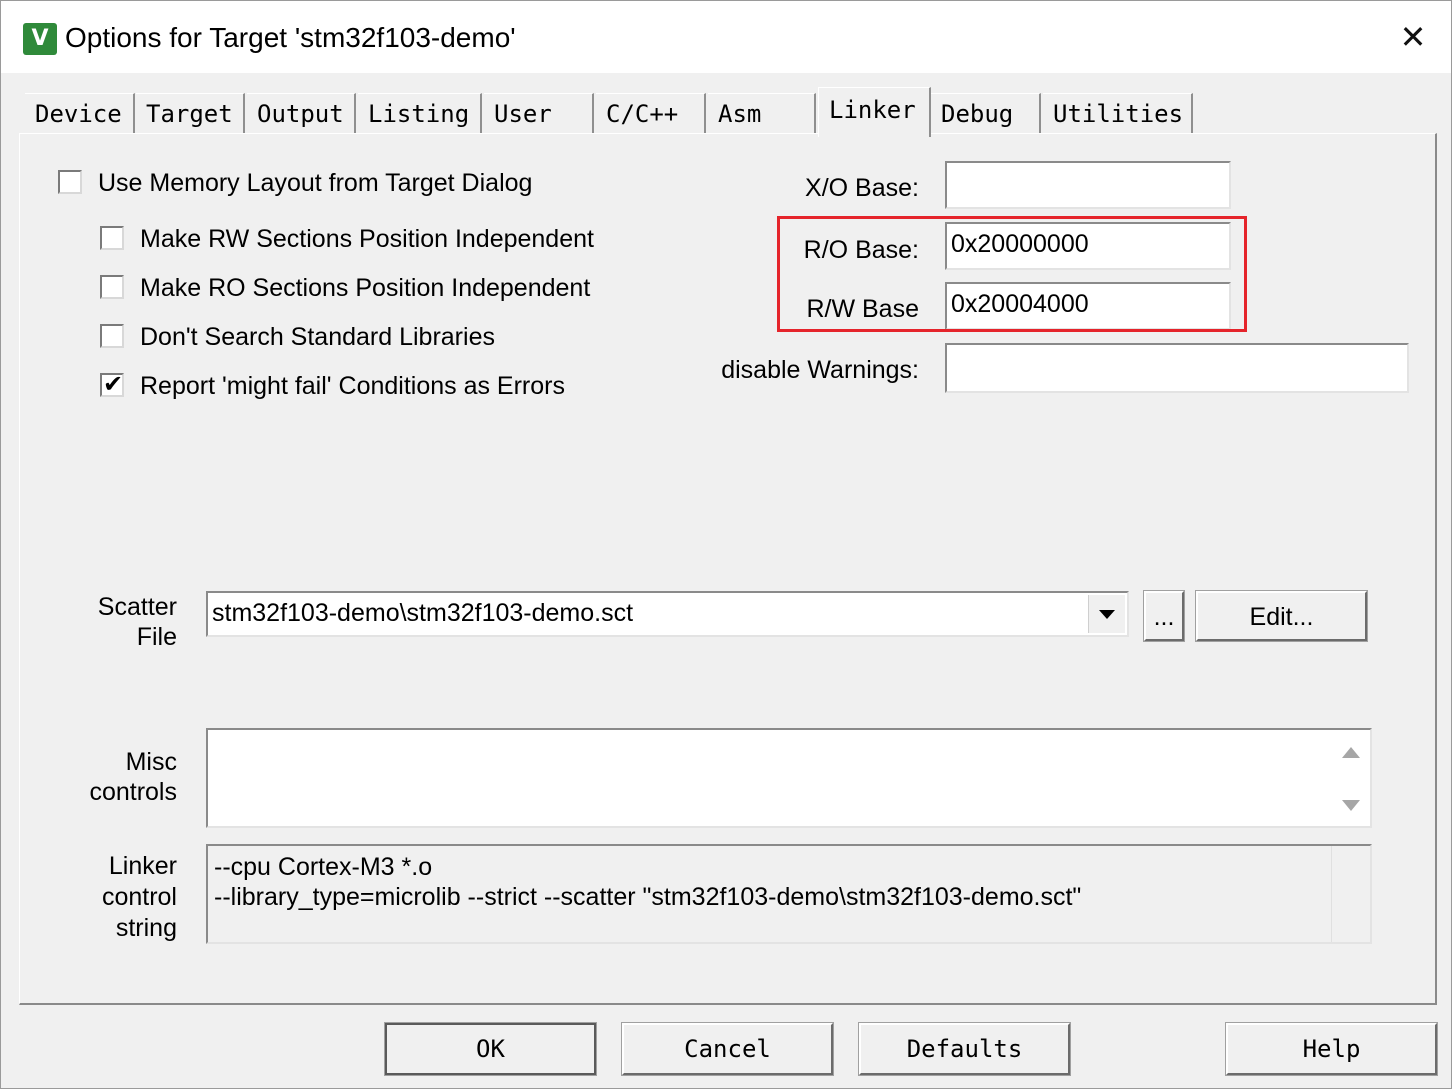  Describe the element at coordinates (862, 309) in the screenshot. I see `rw-base-label: R/W Base` at that location.